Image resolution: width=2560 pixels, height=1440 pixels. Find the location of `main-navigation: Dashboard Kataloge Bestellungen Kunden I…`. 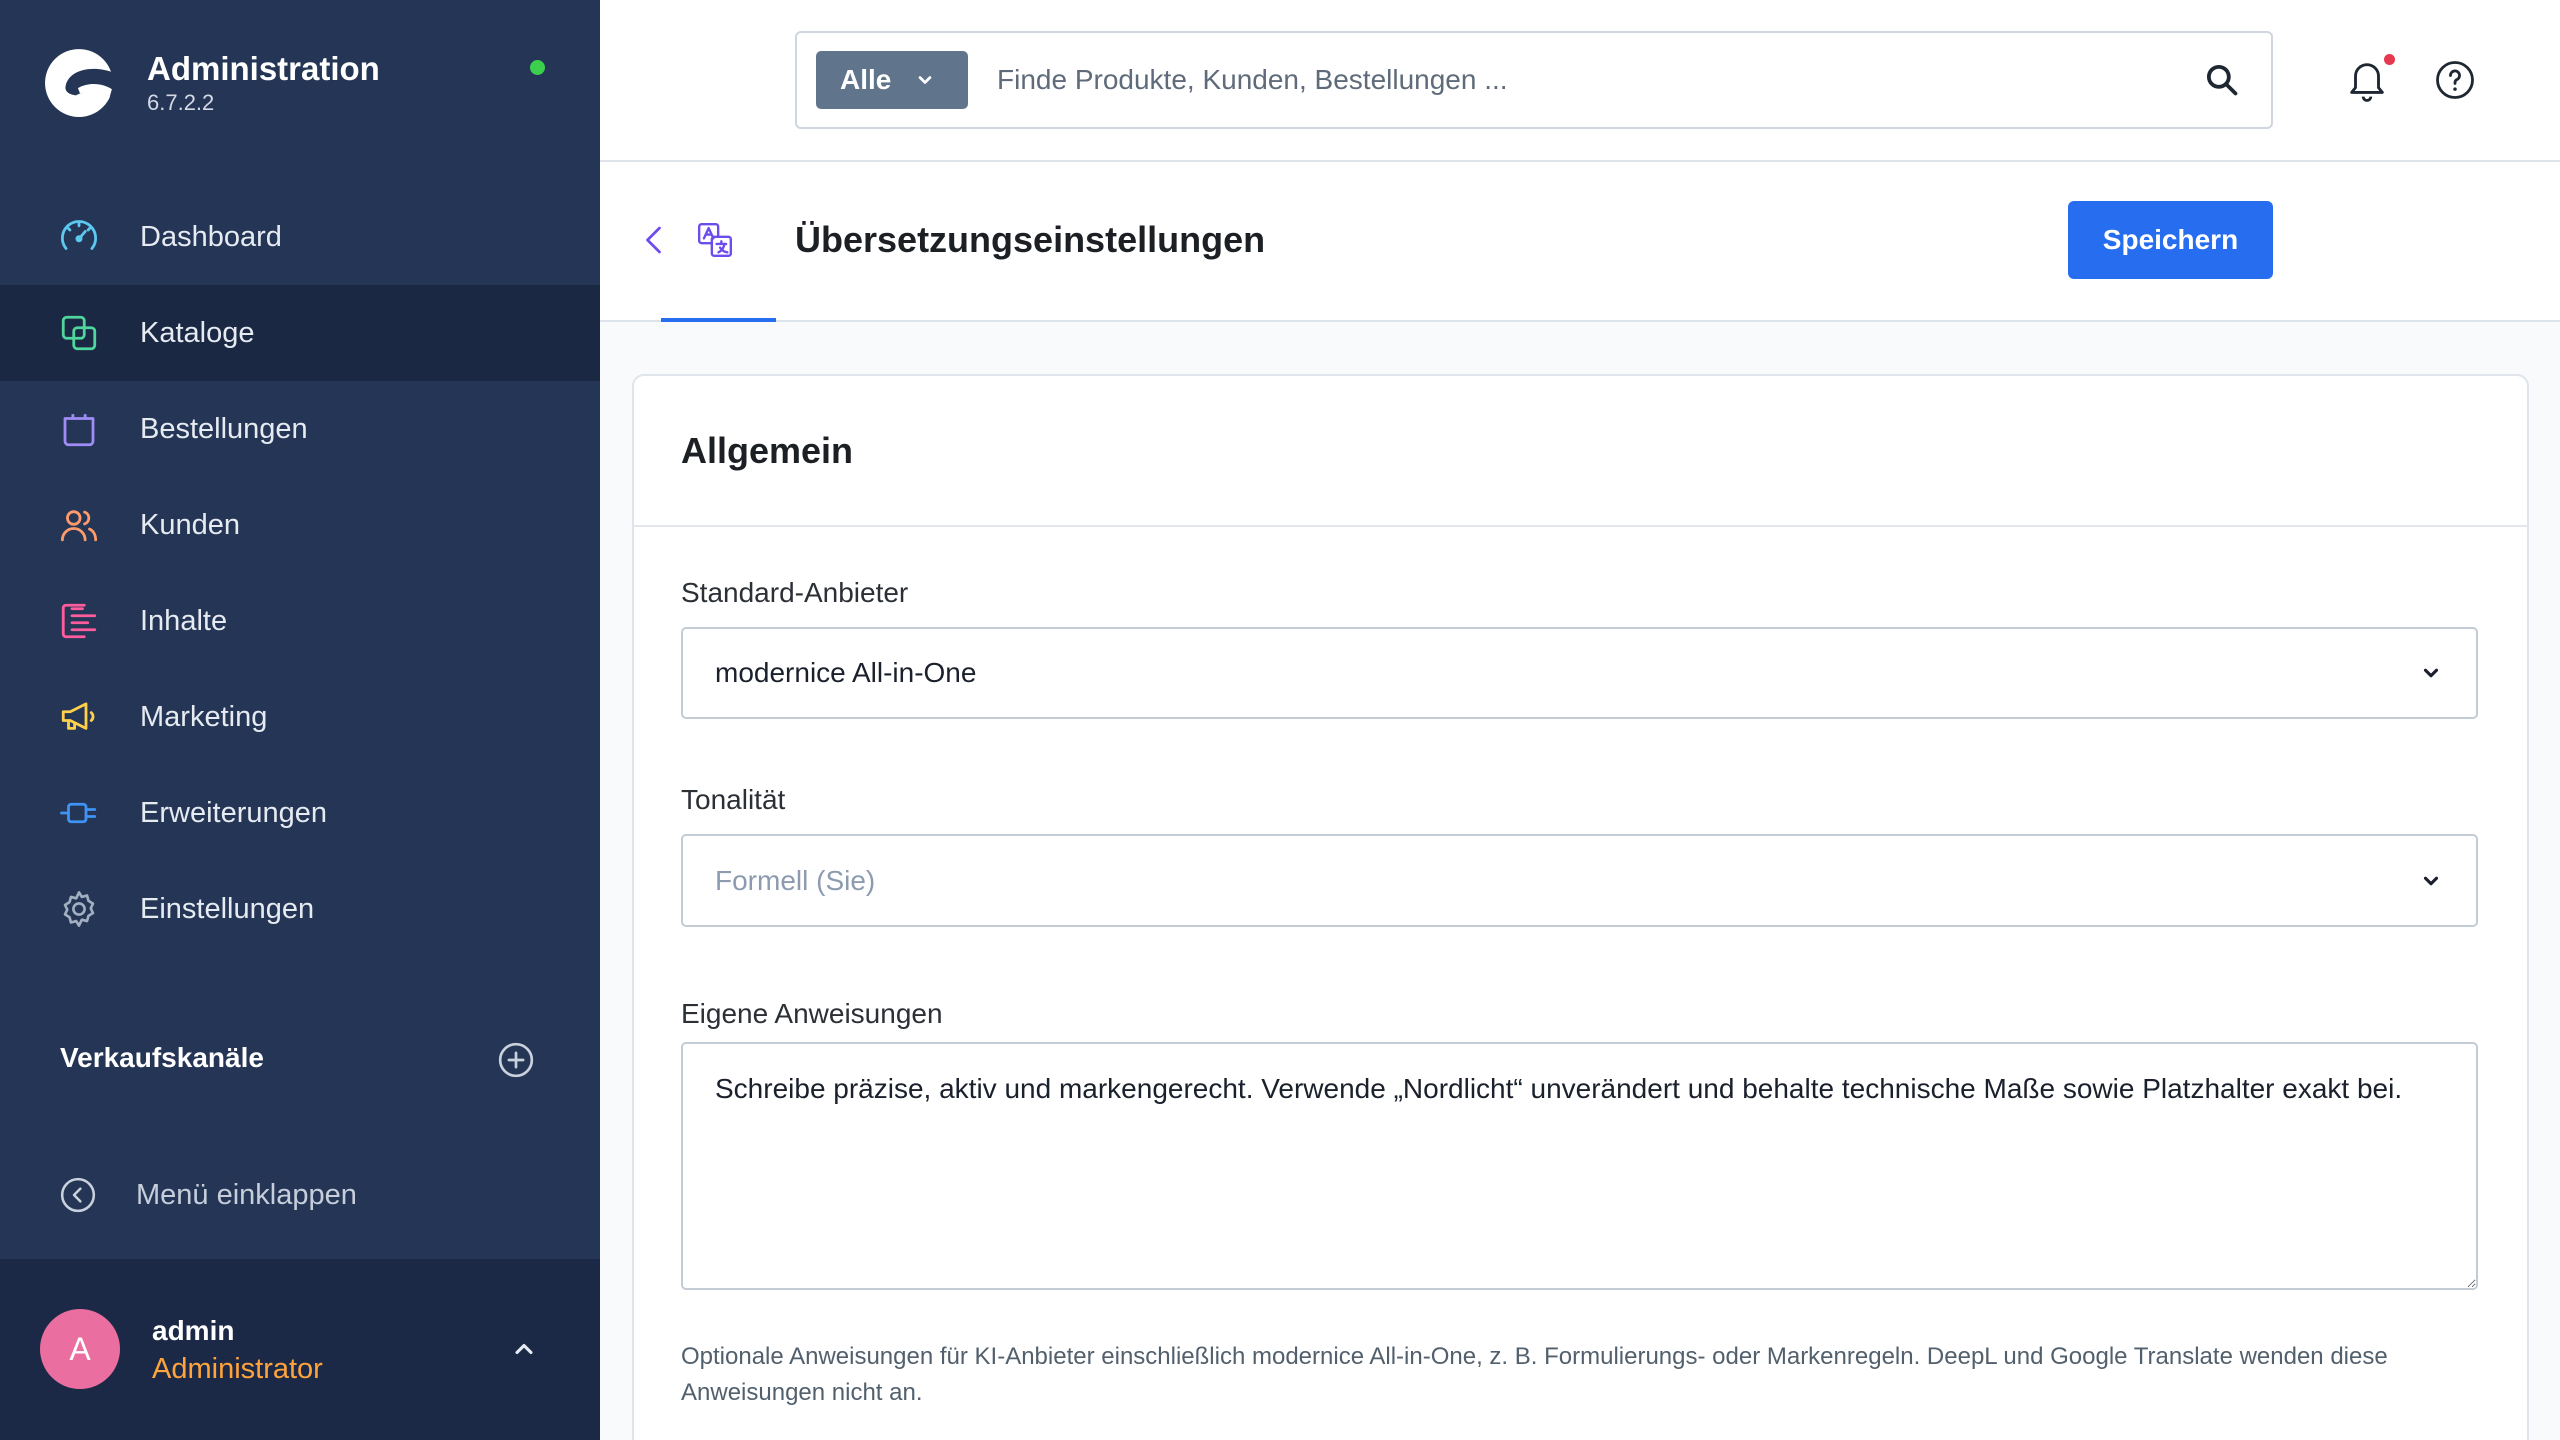

main-navigation: Dashboard Kataloge Bestellungen Kunden I… is located at coordinates (300, 573).